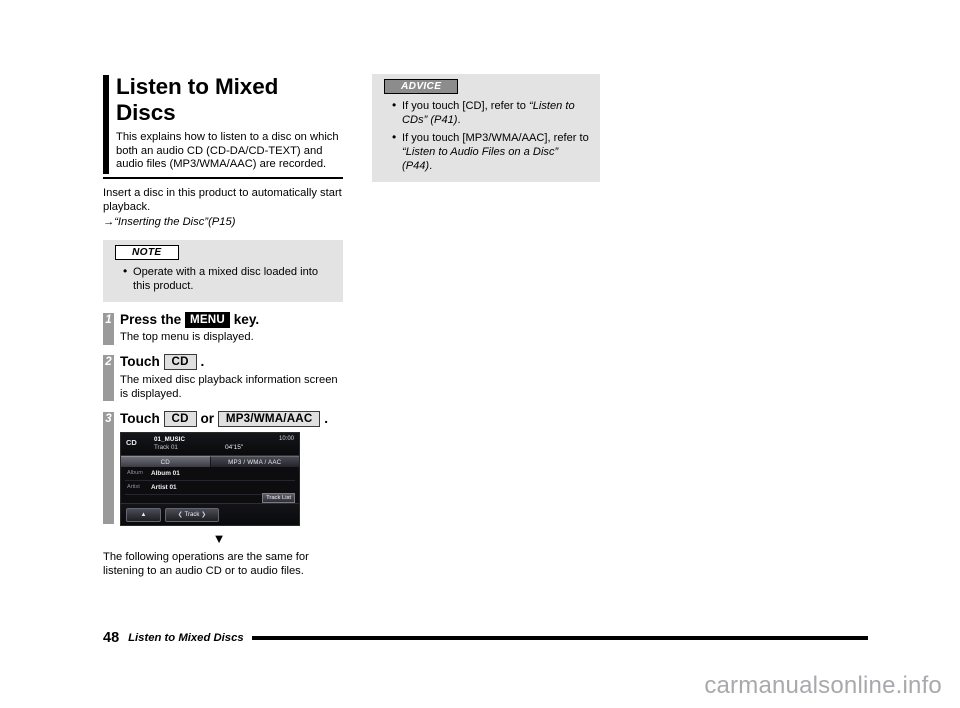 The image size is (960, 708). What do you see at coordinates (480, 159) in the screenshot?
I see `advice-item-2-emphasis: “Listen to Audio Files on a Disc” (P44)` at bounding box center [480, 159].